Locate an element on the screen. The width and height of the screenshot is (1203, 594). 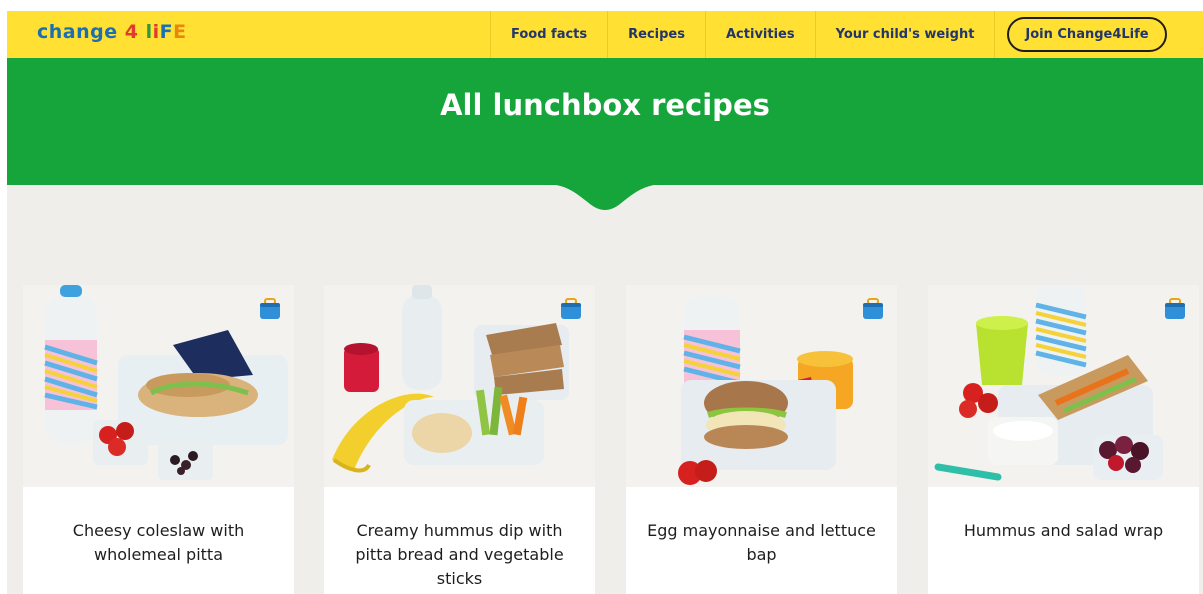
hummus-wrap-illustration is located at coordinates (1063, 386).